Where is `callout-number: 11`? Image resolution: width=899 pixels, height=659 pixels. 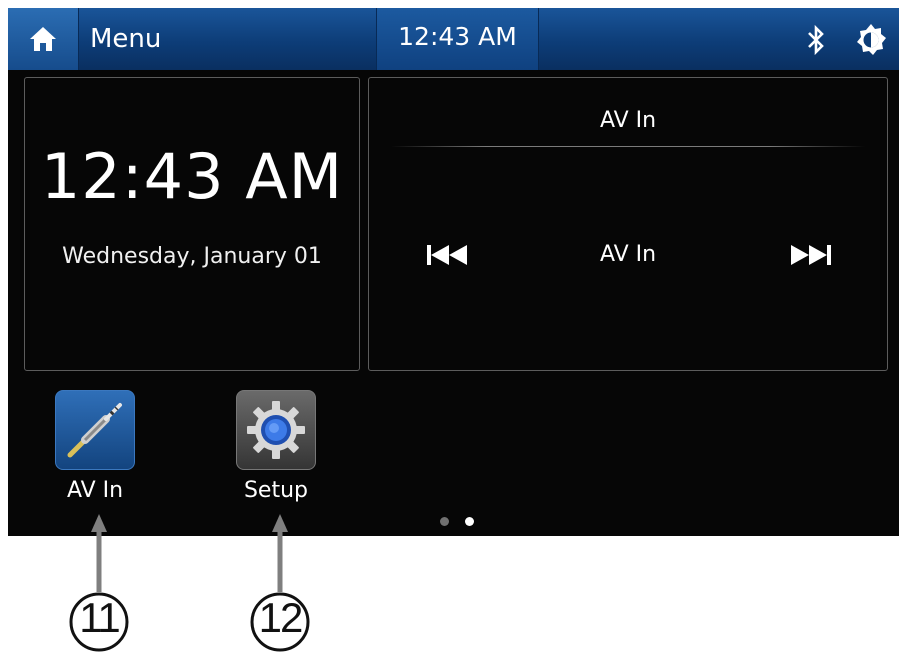
callout-number: 11 is located at coordinates (100, 617).